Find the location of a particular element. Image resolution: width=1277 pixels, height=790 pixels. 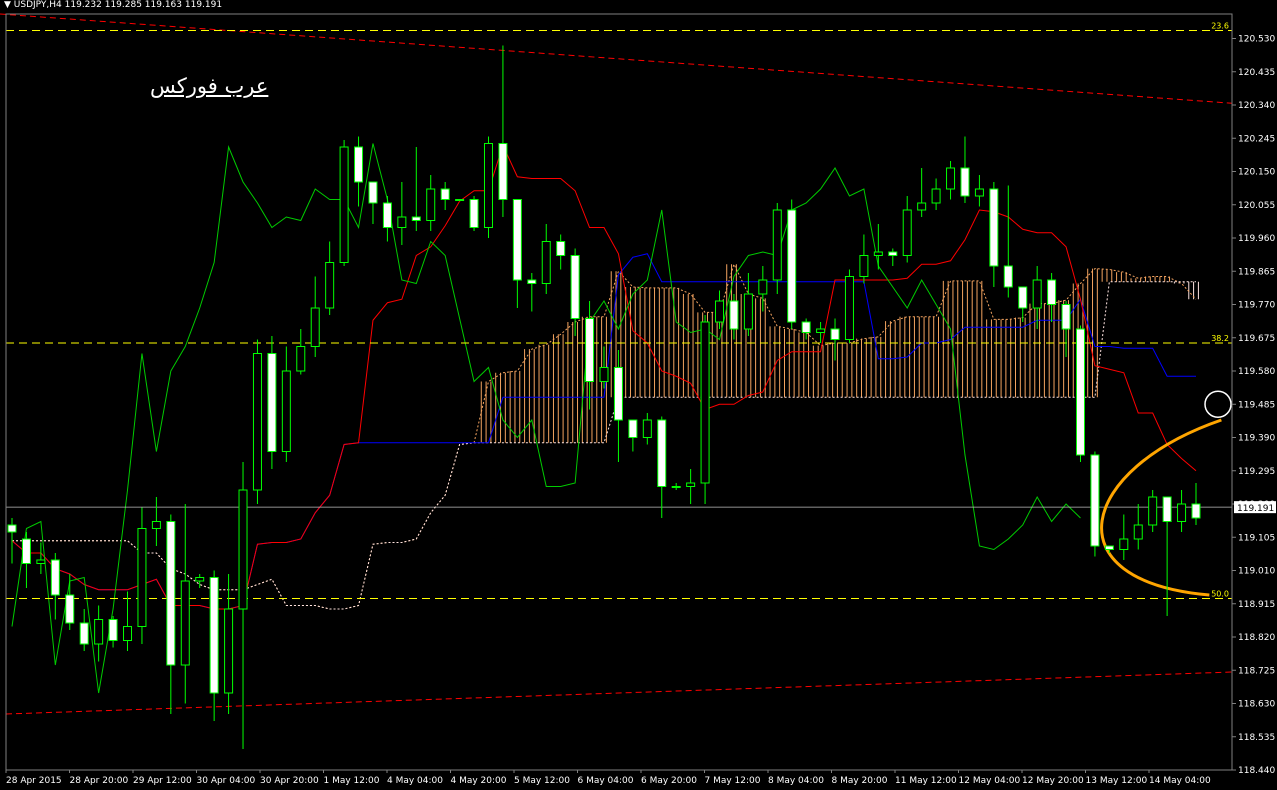

trend-line-upper is located at coordinates (616, 58).